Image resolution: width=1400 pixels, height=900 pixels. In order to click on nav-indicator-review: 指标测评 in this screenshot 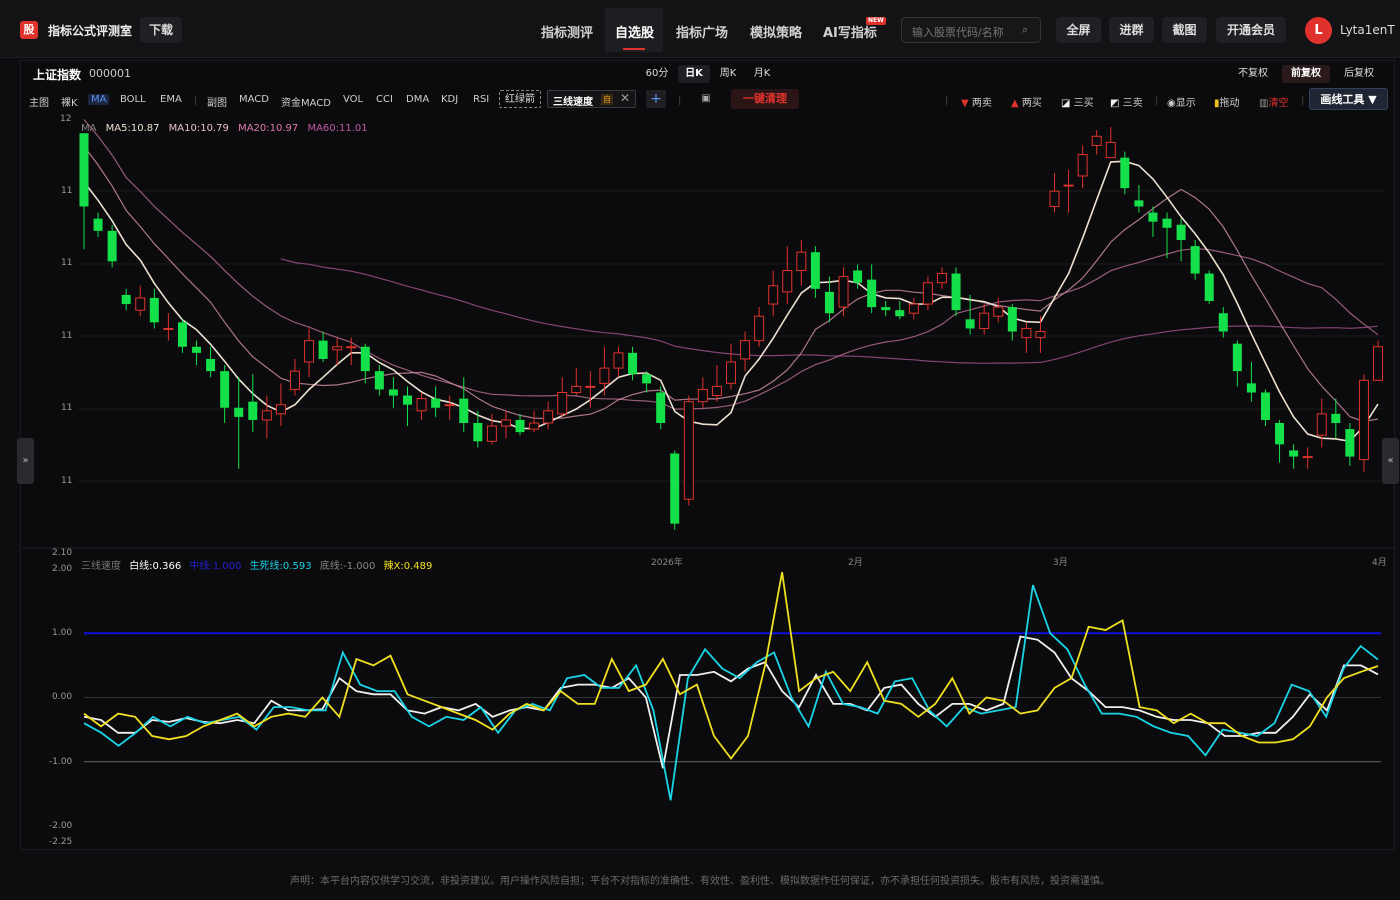, I will do `click(567, 31)`.